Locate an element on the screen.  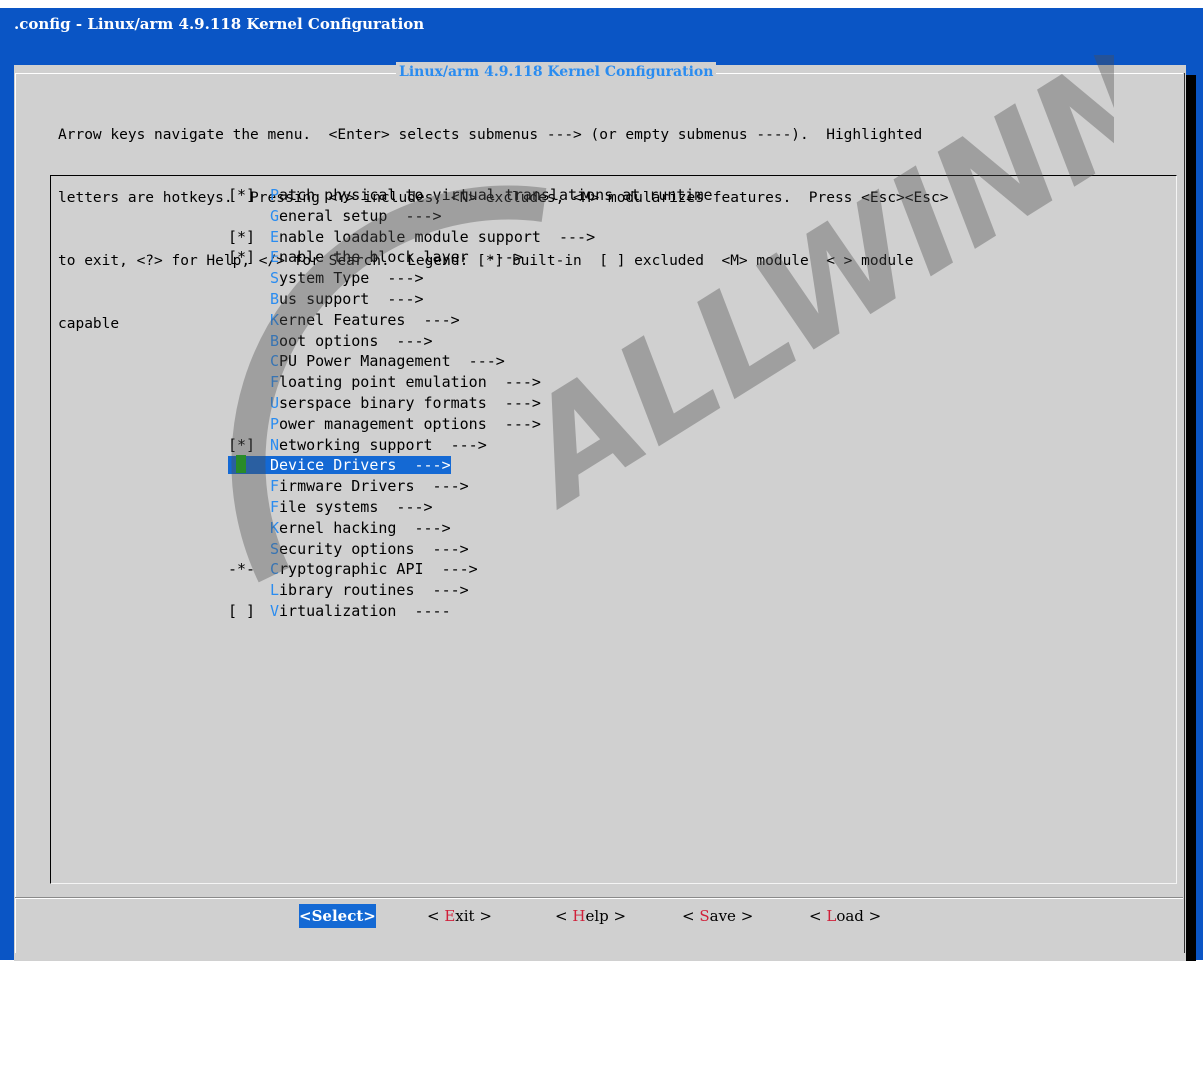
load-button: < Load > is located at coordinates (845, 916).